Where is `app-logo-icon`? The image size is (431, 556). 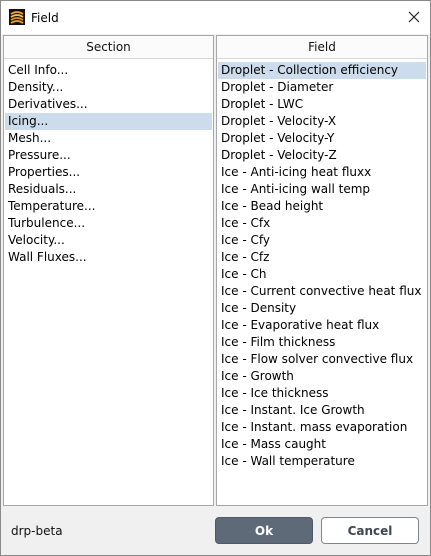 app-logo-icon is located at coordinates (17, 17).